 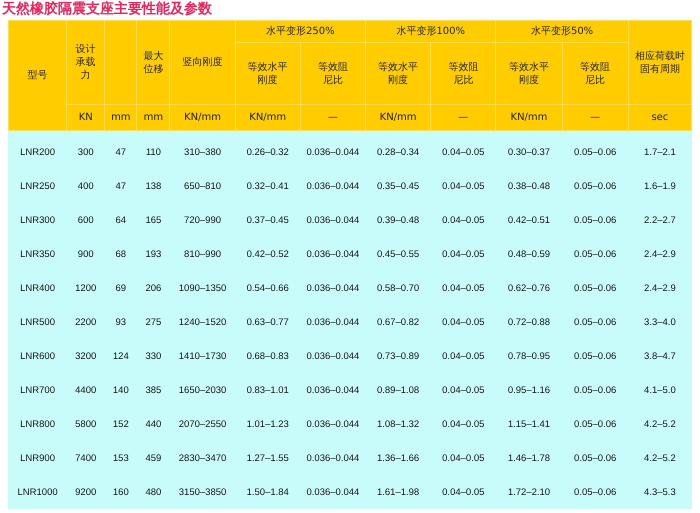 What do you see at coordinates (37, 390) in the screenshot?
I see `table-cell: LNR700` at bounding box center [37, 390].